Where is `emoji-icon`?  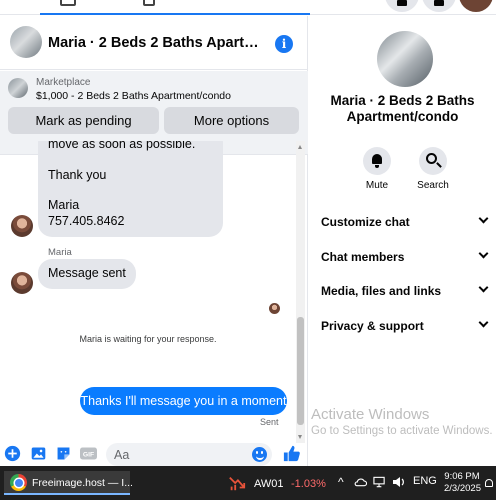 emoji-icon is located at coordinates (259, 454).